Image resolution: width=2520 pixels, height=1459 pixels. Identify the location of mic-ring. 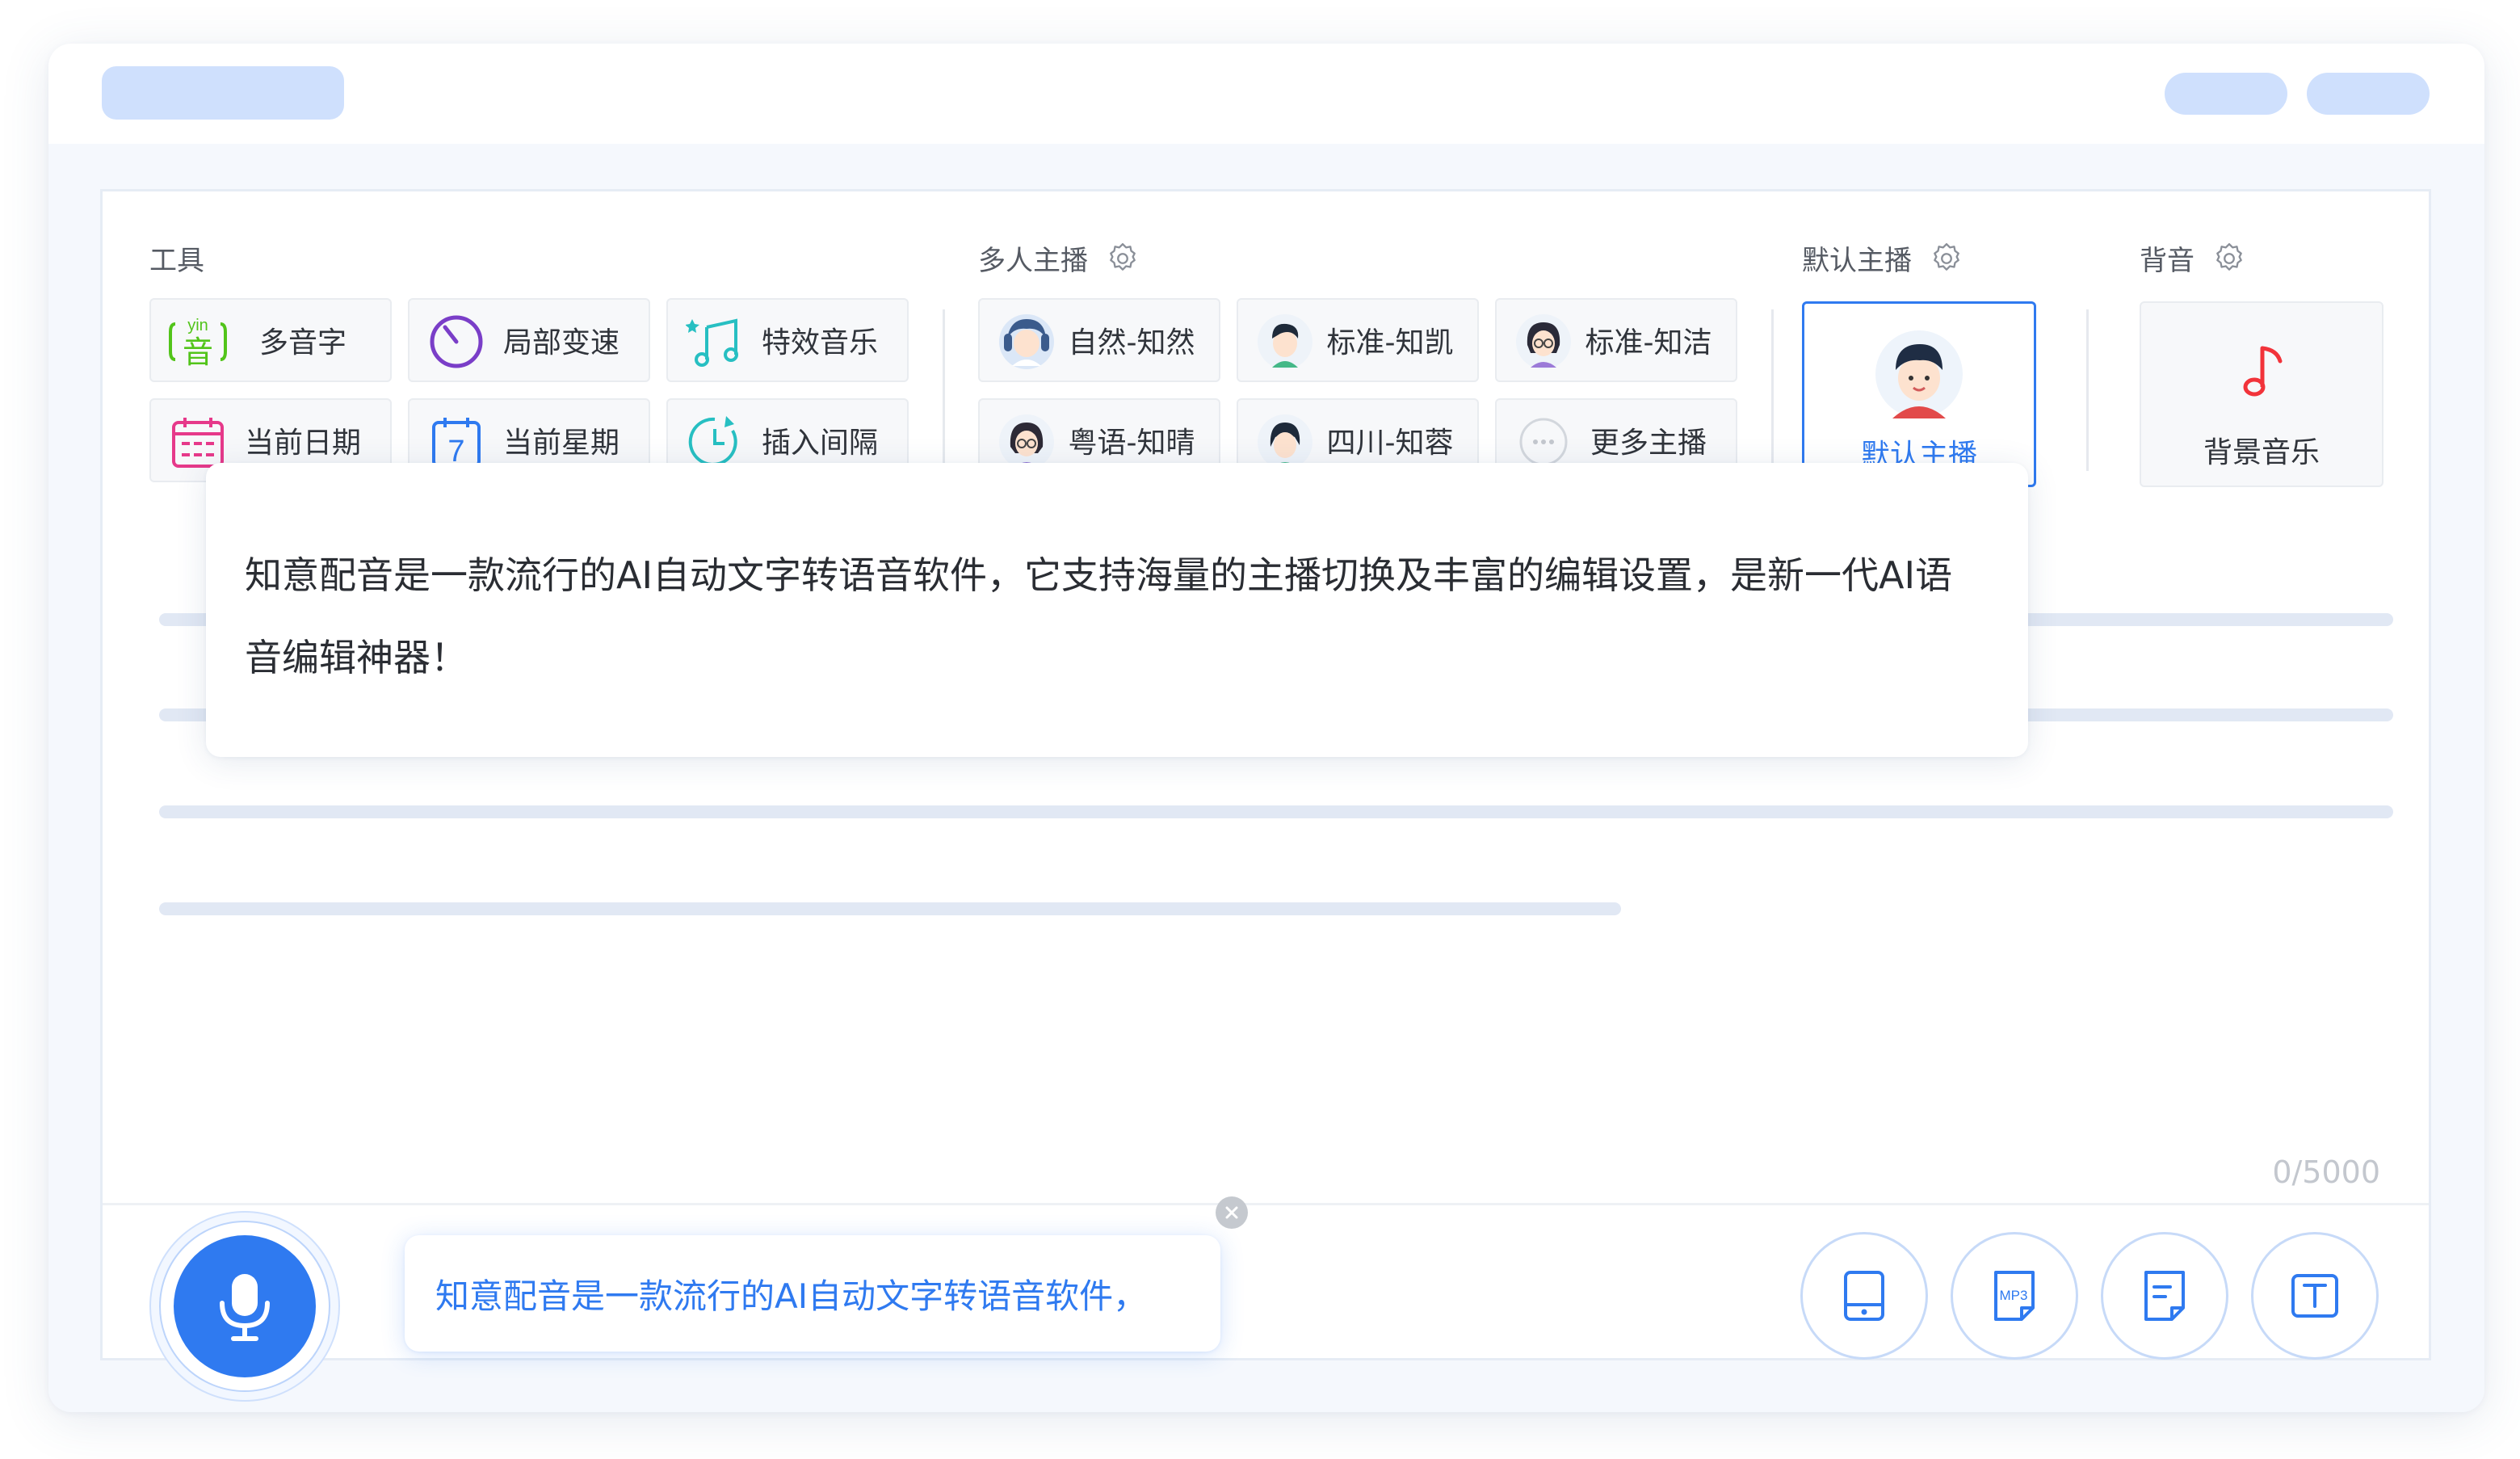
(244, 1307).